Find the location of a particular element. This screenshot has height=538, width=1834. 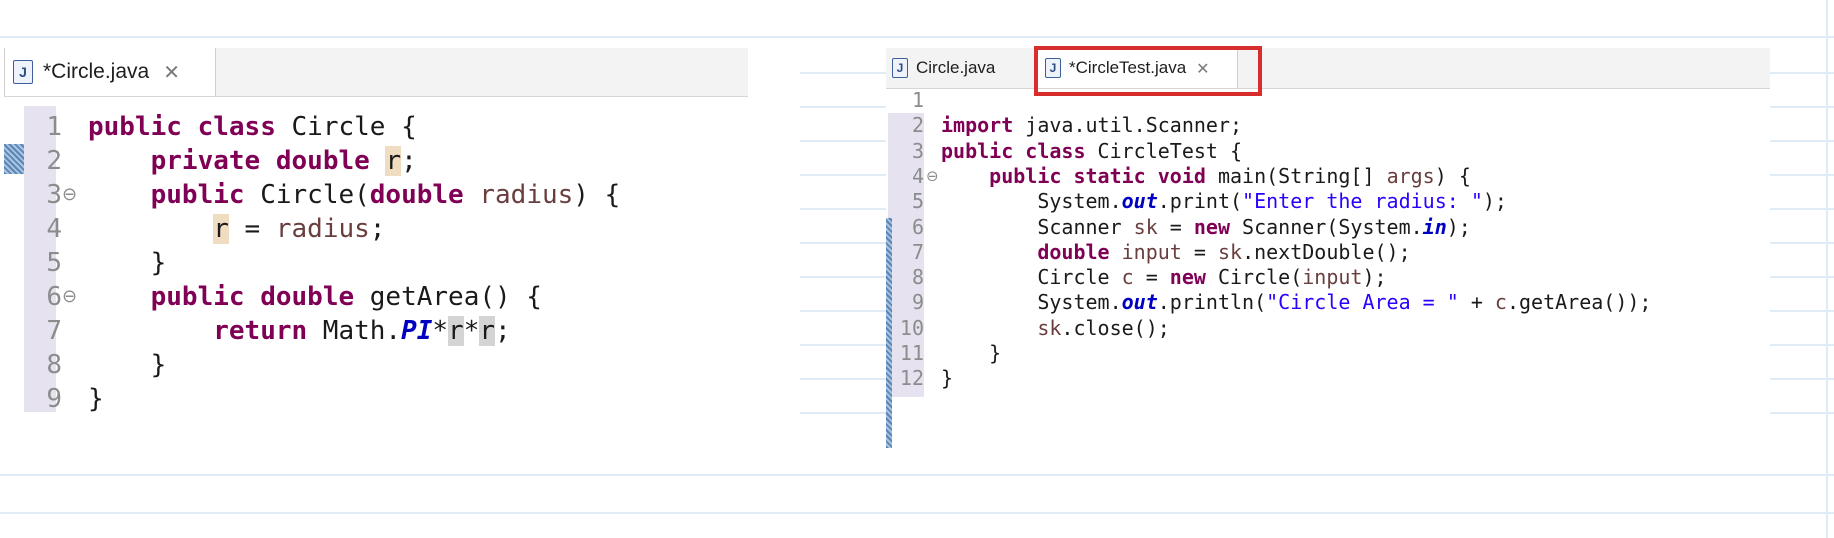

code-line: 1 public class Circle { is located at coordinates (376, 127).